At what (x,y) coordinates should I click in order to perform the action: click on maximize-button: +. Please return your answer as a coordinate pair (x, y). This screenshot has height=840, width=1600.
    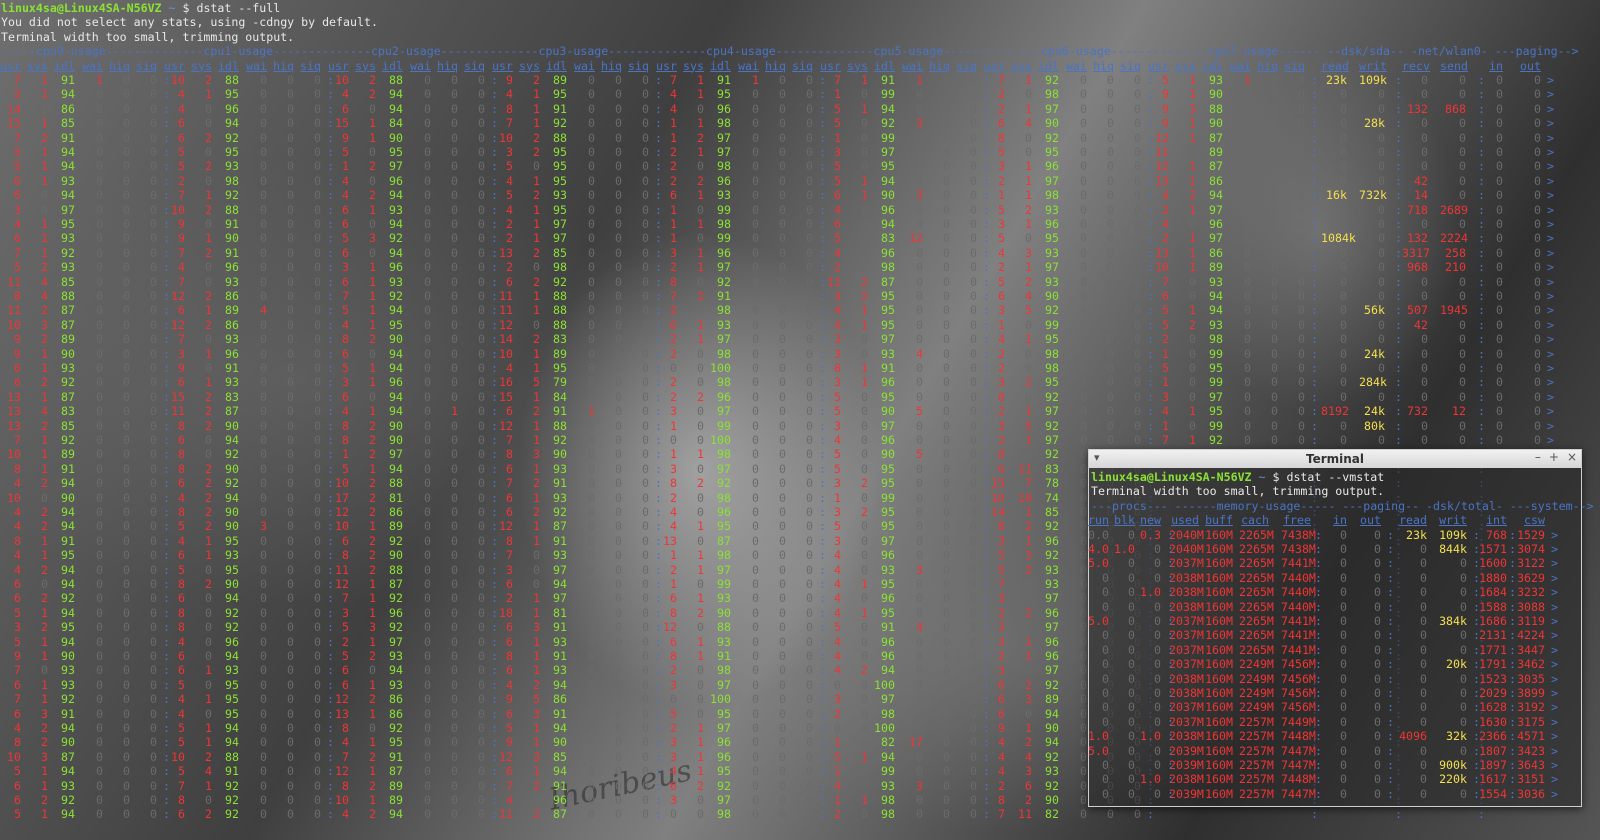
    Looking at the image, I should click on (1554, 457).